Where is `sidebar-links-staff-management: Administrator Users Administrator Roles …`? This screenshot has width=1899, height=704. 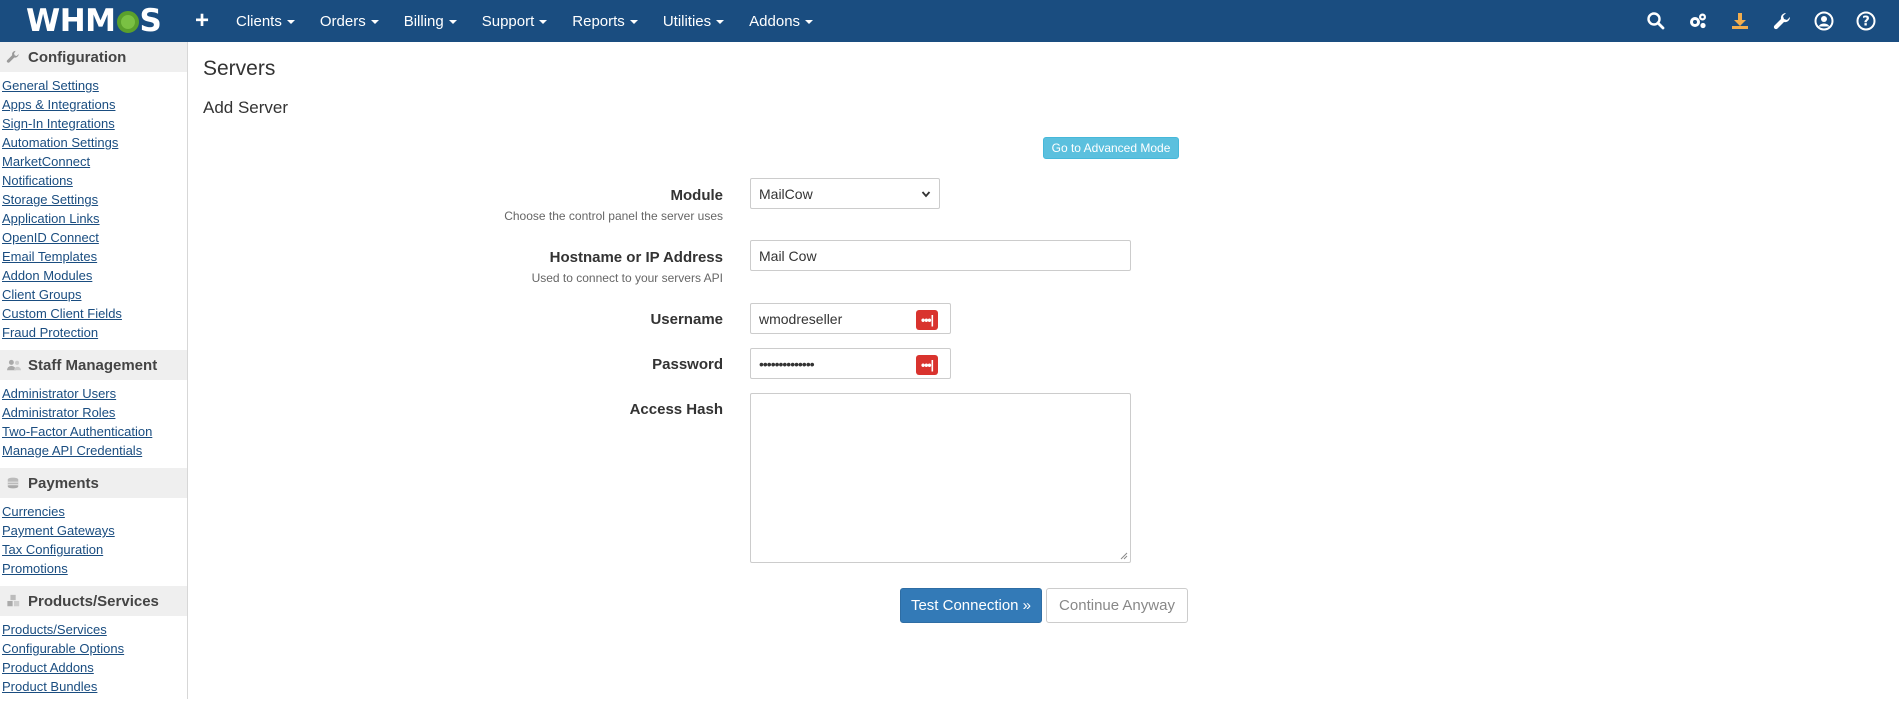
sidebar-links-staff-management: Administrator Users Administrator Roles … is located at coordinates (93, 424).